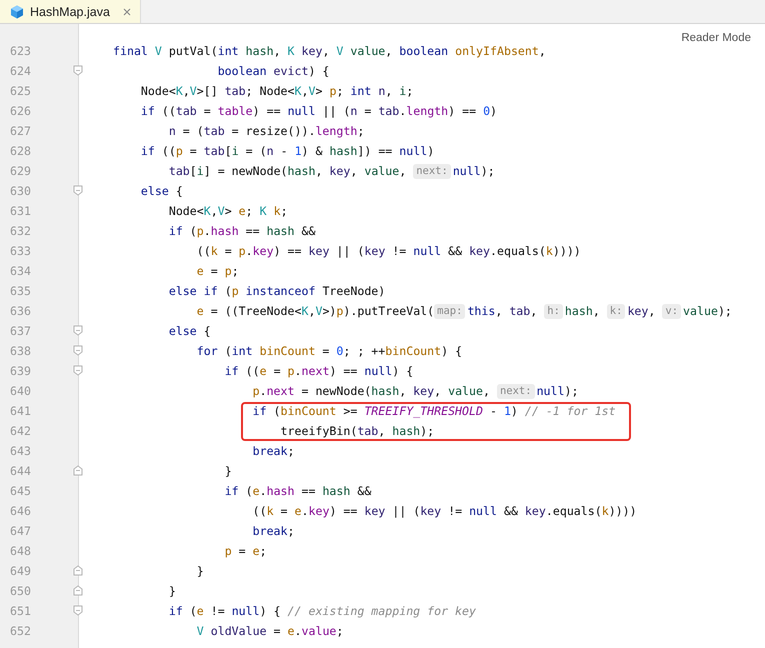 The height and width of the screenshot is (648, 765). I want to click on code-text: Node<K,V>[] tab; Node<K,V> p; int n, i;, so click(277, 91).